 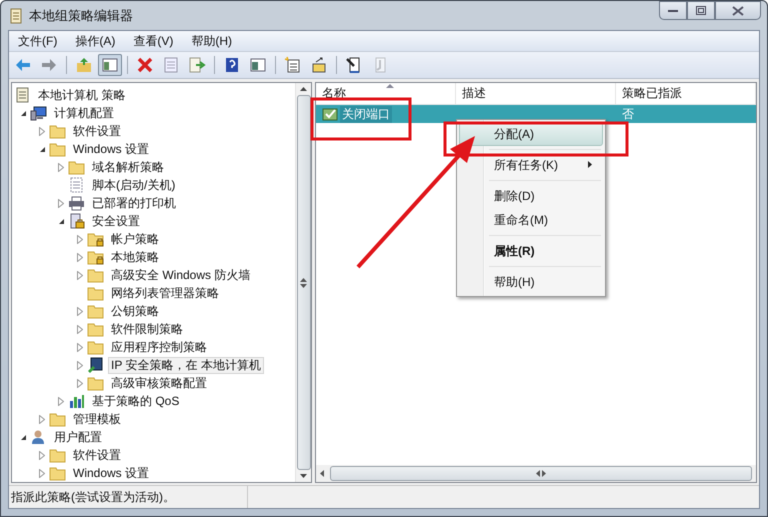 I want to click on tree-item: 已部署的打印机, so click(x=134, y=203).